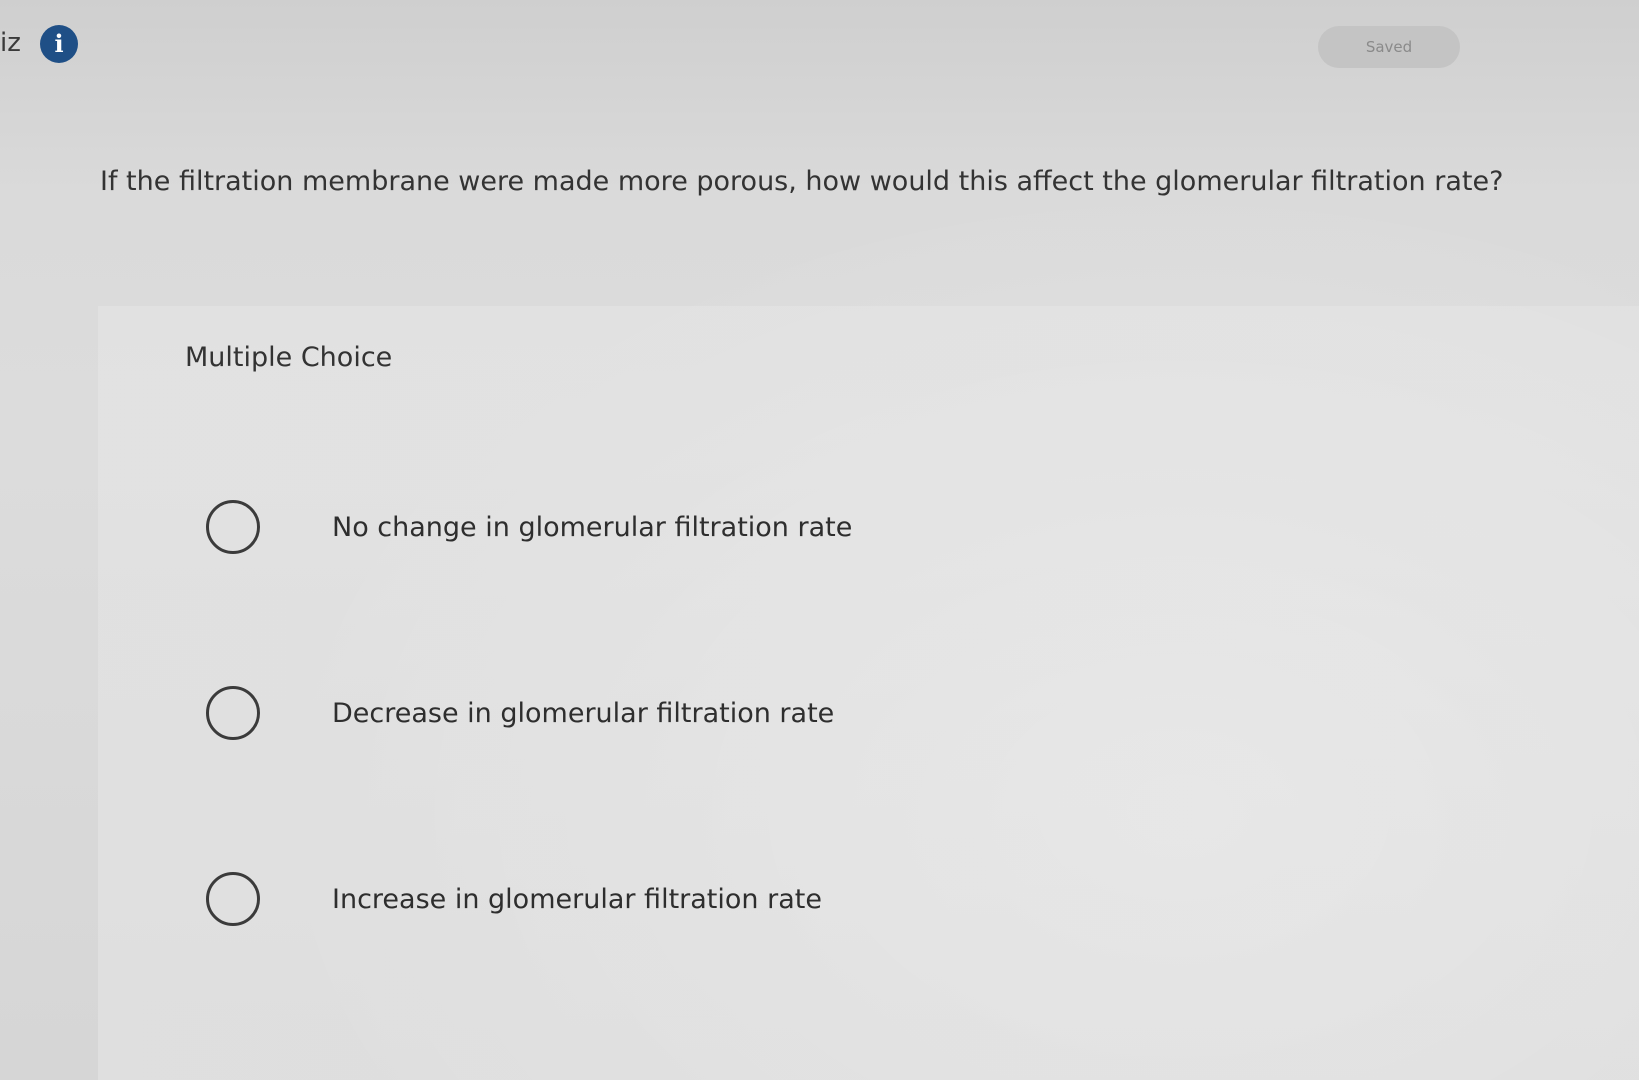  Describe the element at coordinates (577, 900) in the screenshot. I see `choice-label: Increase in glomerular filtration rate` at that location.